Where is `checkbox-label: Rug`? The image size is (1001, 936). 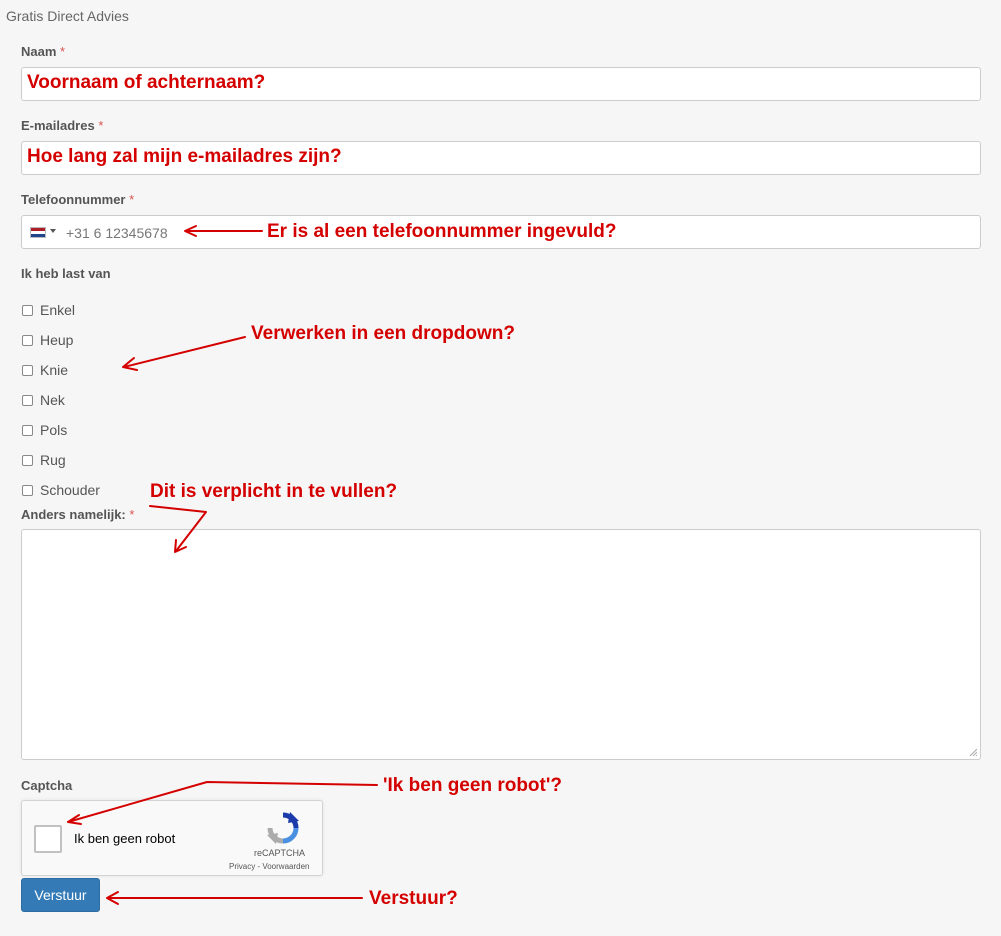 checkbox-label: Rug is located at coordinates (53, 460).